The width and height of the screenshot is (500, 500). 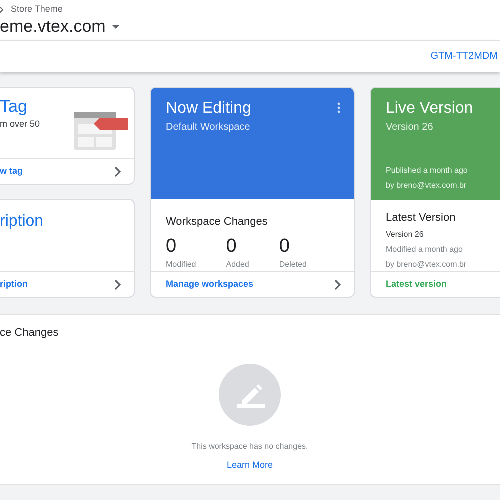 I want to click on modified-by-text: by breno@vtex.com.br, so click(x=427, y=265).